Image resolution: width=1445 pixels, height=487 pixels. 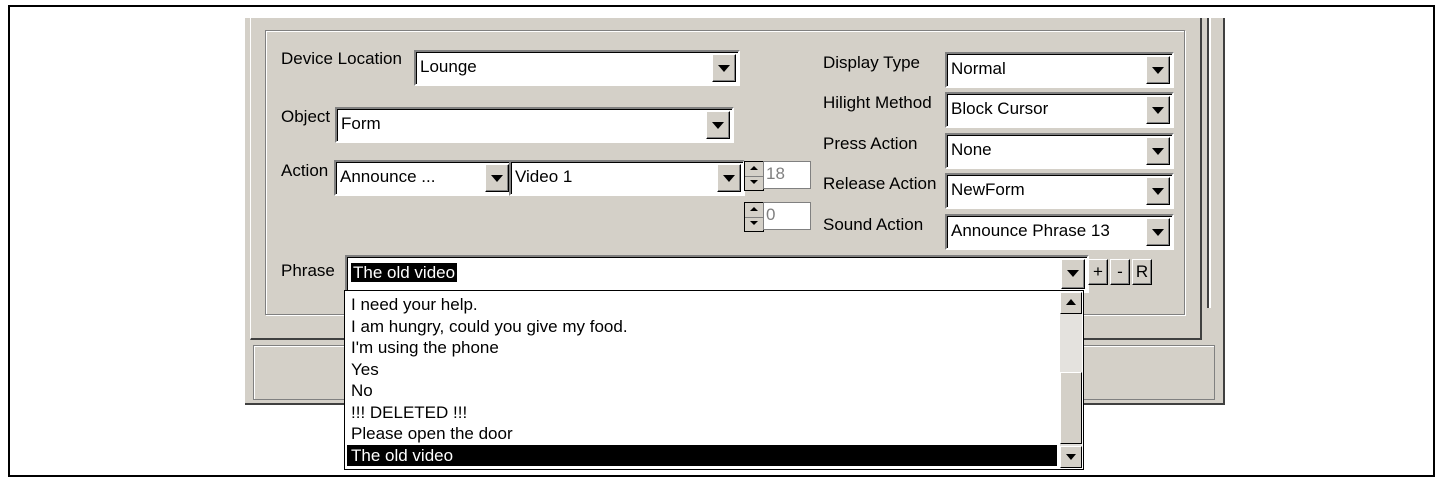 I want to click on sound-action-combo: Announce Phrase 13, so click(x=1059, y=232).